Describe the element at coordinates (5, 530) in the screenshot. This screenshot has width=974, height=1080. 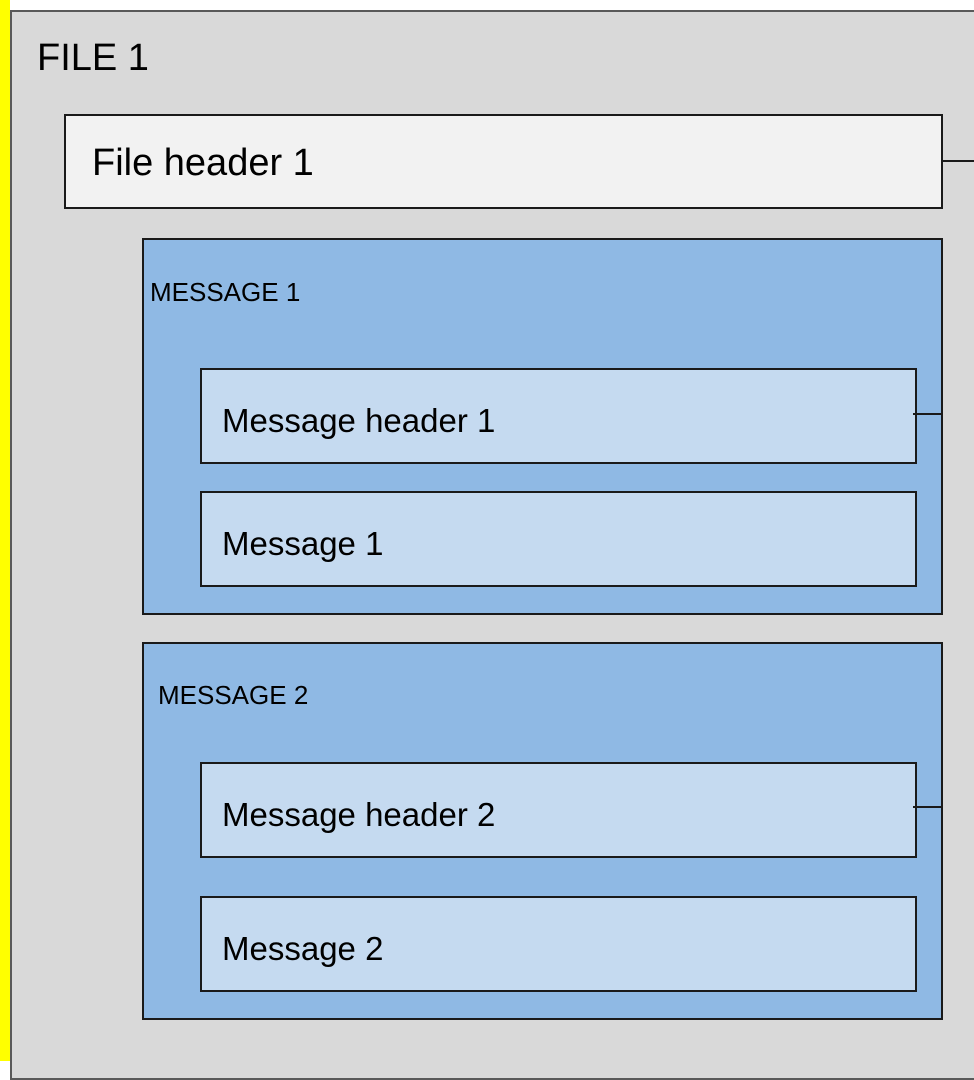
I see `left-accent-bar` at that location.